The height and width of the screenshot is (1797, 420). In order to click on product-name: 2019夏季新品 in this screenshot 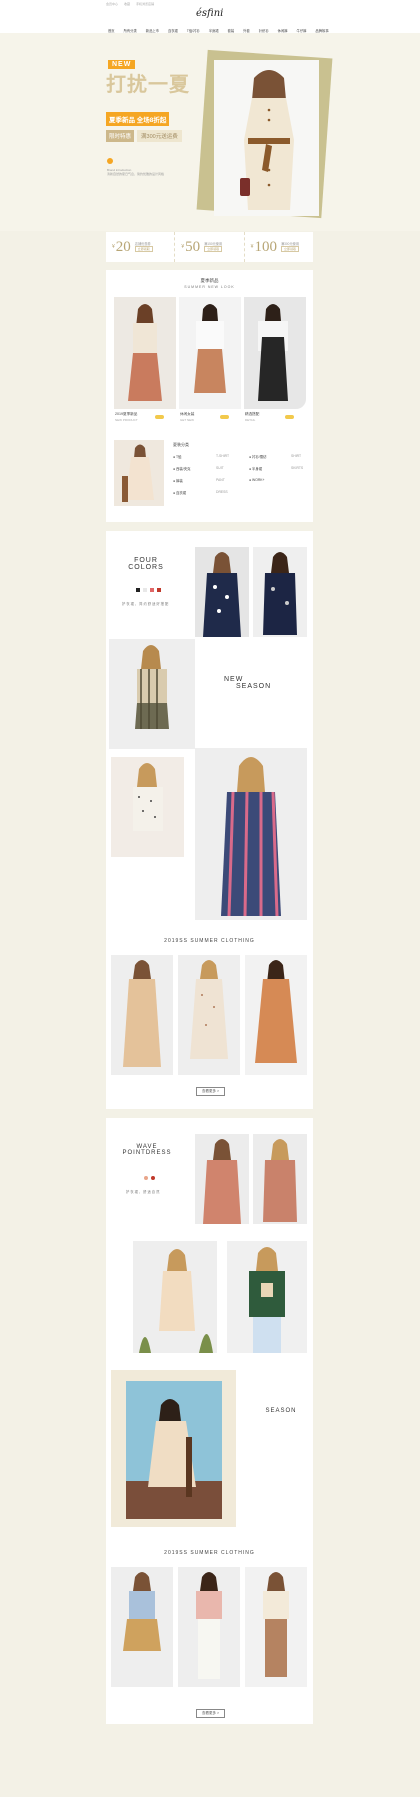, I will do `click(126, 414)`.